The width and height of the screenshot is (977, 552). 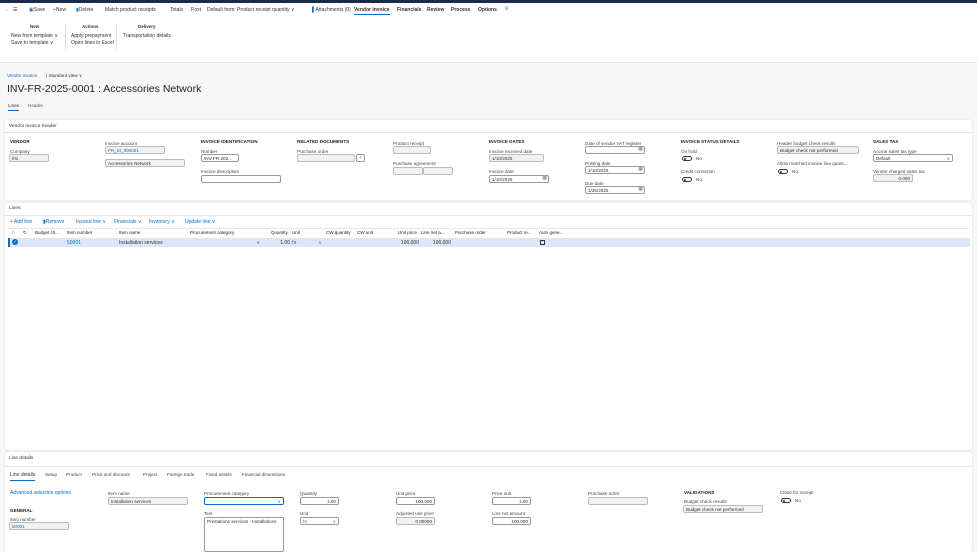 What do you see at coordinates (33, 126) in the screenshot?
I see `section-title: Vendor invoice header` at bounding box center [33, 126].